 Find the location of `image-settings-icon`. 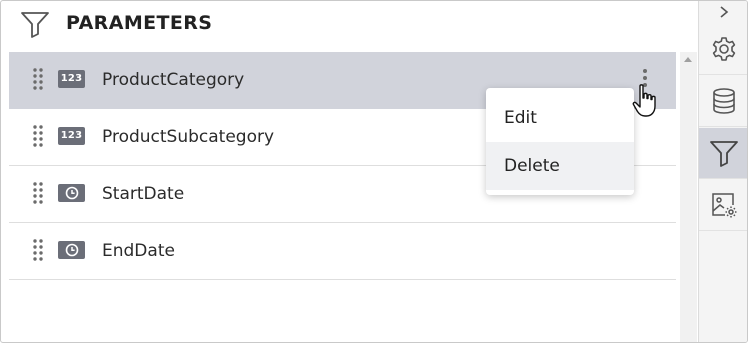

image-settings-icon is located at coordinates (724, 205).